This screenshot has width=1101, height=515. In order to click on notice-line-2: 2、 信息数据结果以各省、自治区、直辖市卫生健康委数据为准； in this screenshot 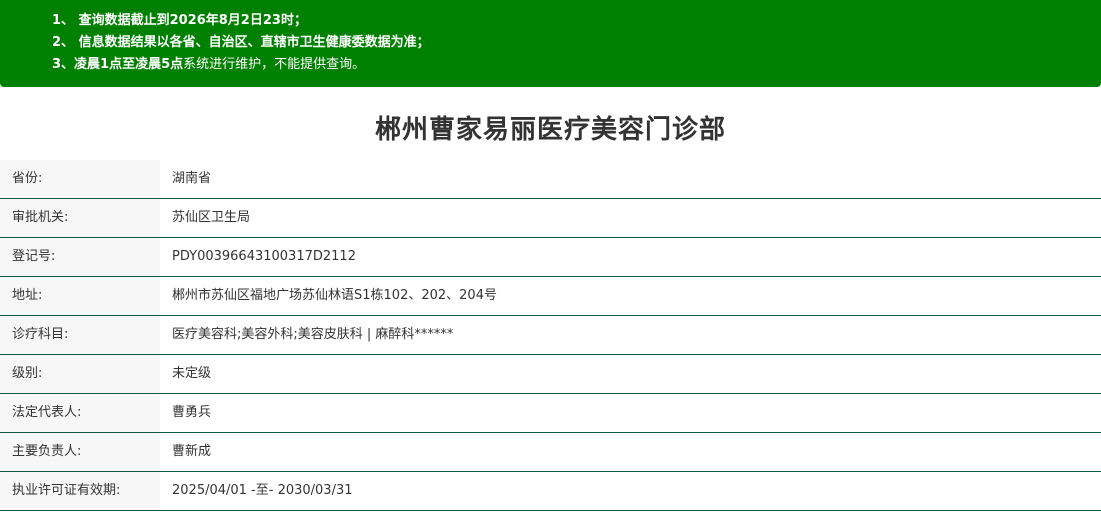, I will do `click(576, 43)`.